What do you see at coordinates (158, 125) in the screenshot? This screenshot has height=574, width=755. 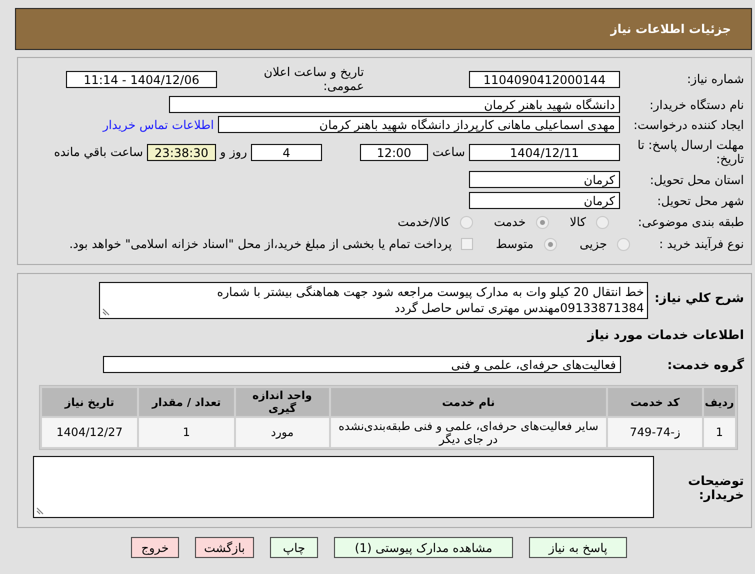 I see `contact-link: اطلاعات تماس خریدار` at bounding box center [158, 125].